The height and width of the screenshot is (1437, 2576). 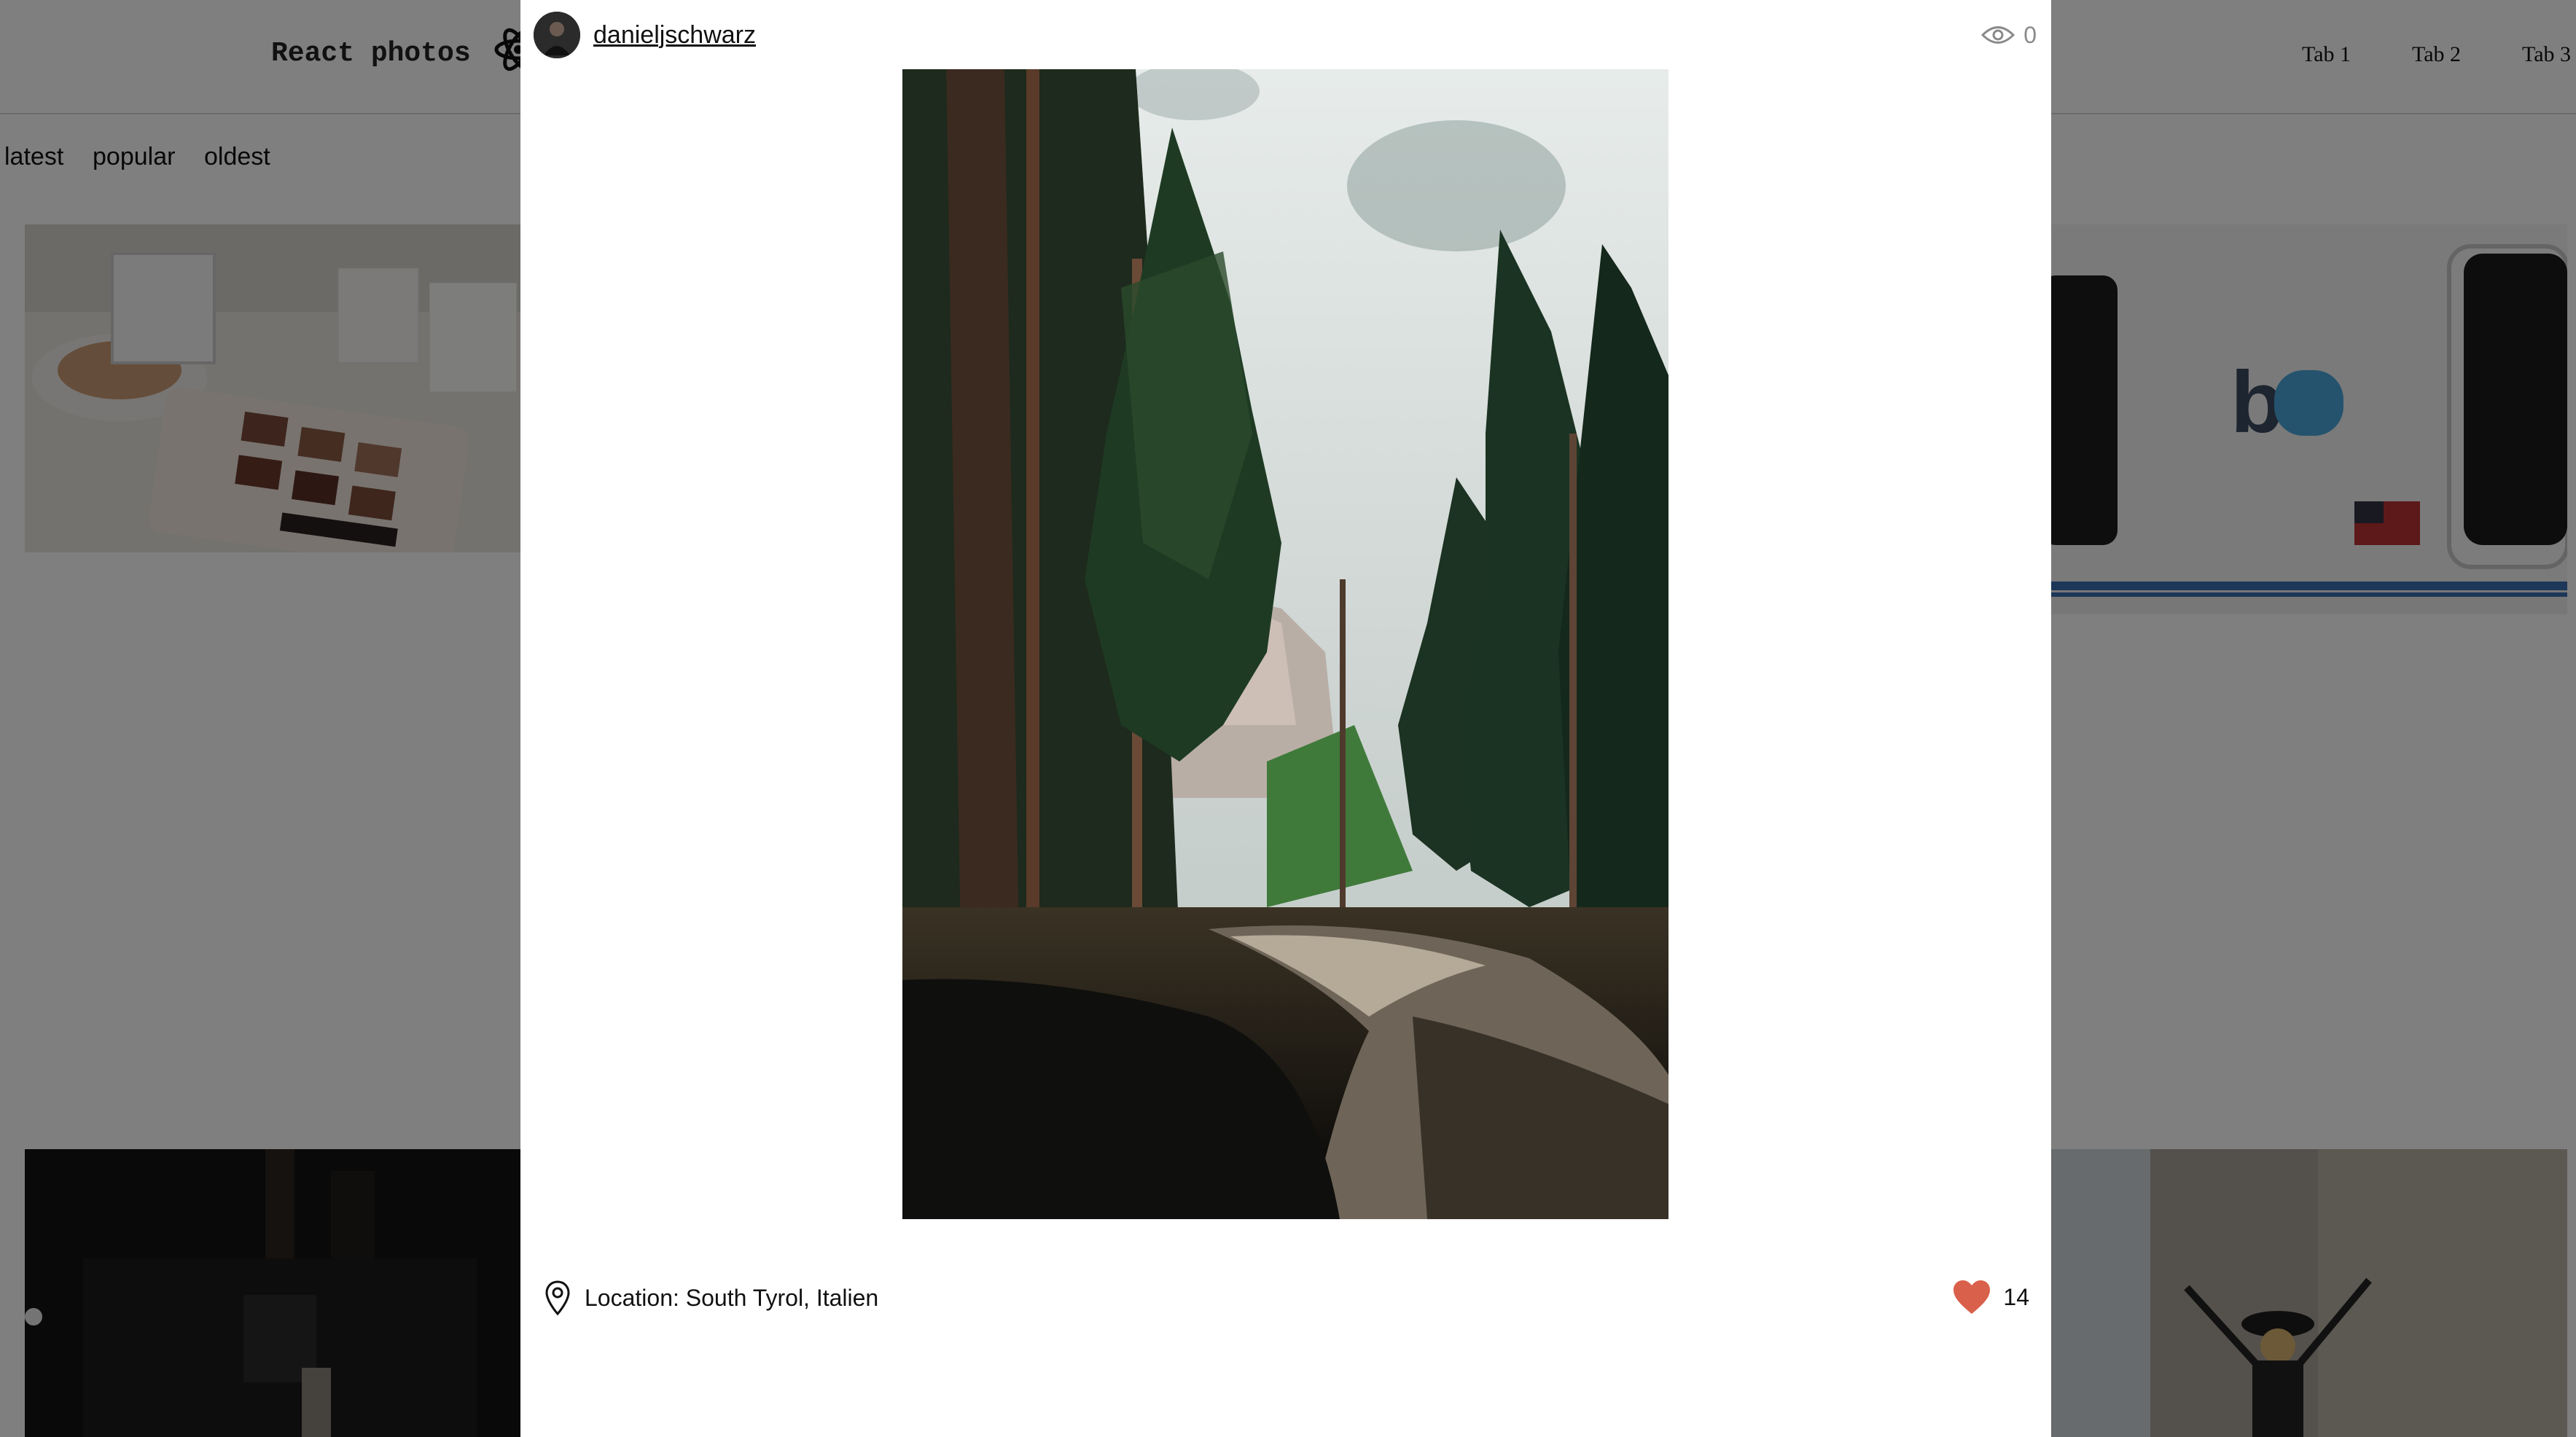 I want to click on map-pin-icon, so click(x=557, y=1298).